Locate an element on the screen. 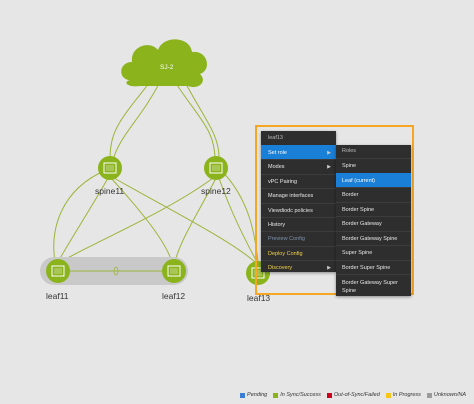 The width and height of the screenshot is (474, 404). context-menu-item: Manage interfaces is located at coordinates (298, 195).